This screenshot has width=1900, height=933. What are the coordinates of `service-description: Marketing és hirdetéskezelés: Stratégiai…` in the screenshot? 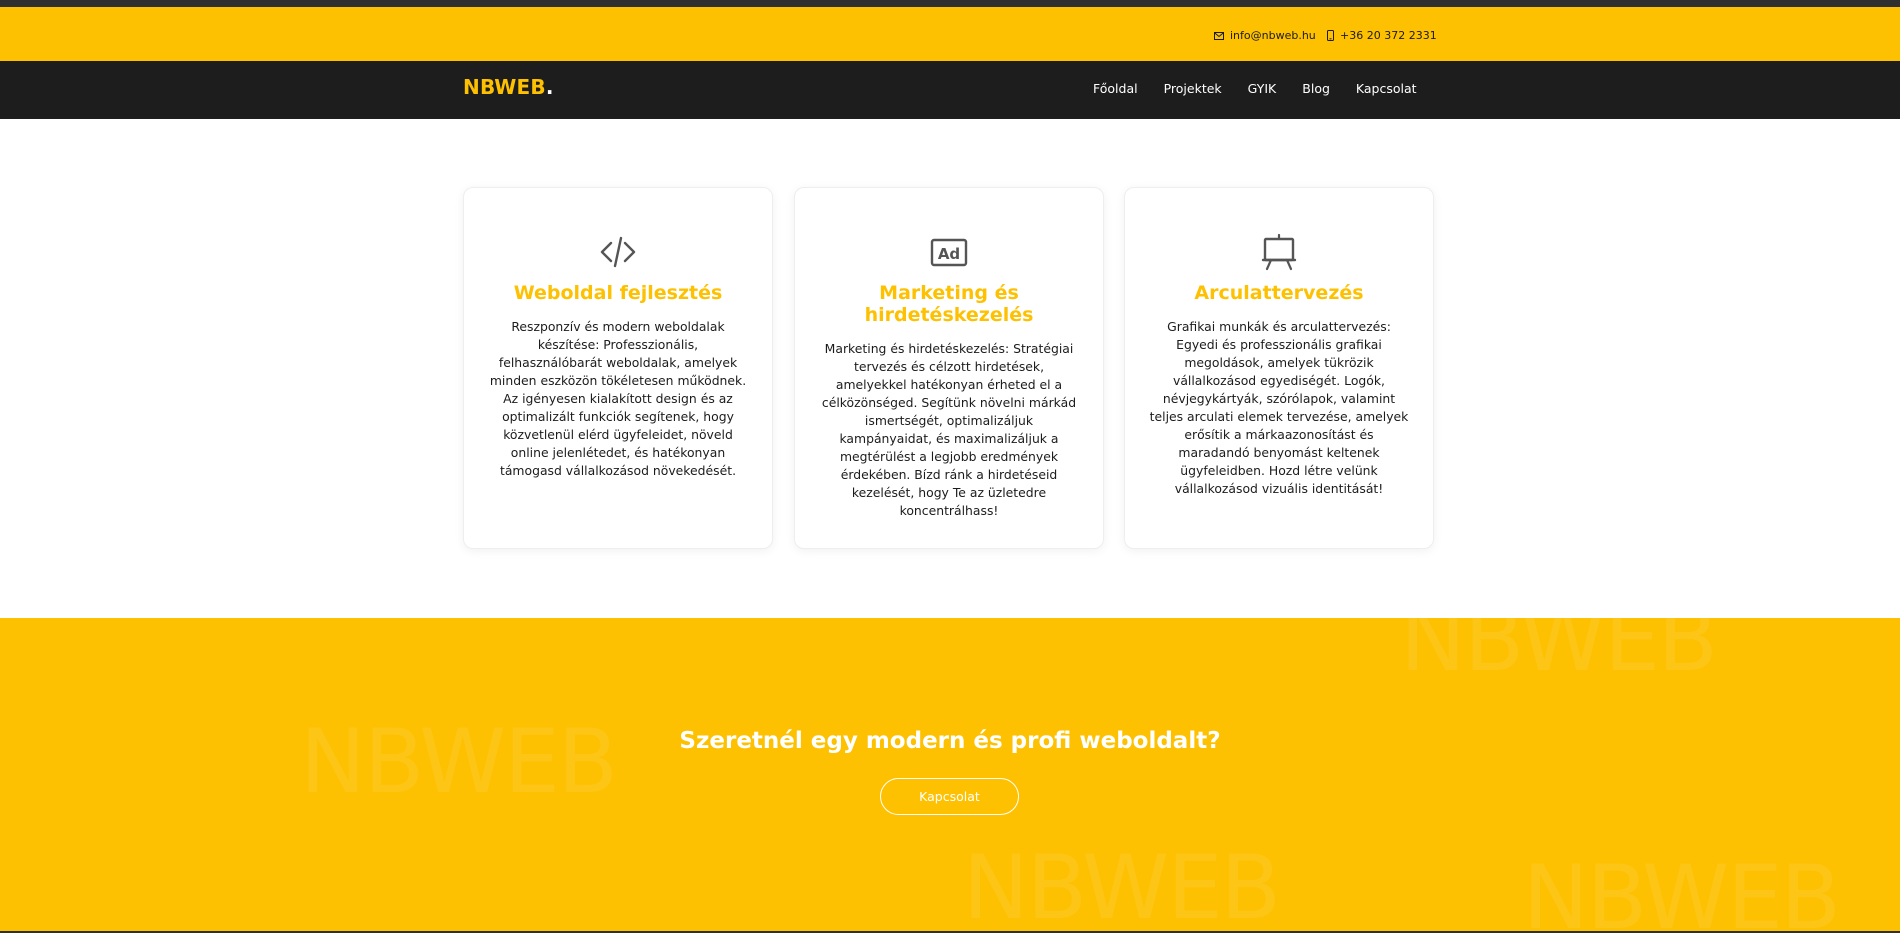 It's located at (949, 429).